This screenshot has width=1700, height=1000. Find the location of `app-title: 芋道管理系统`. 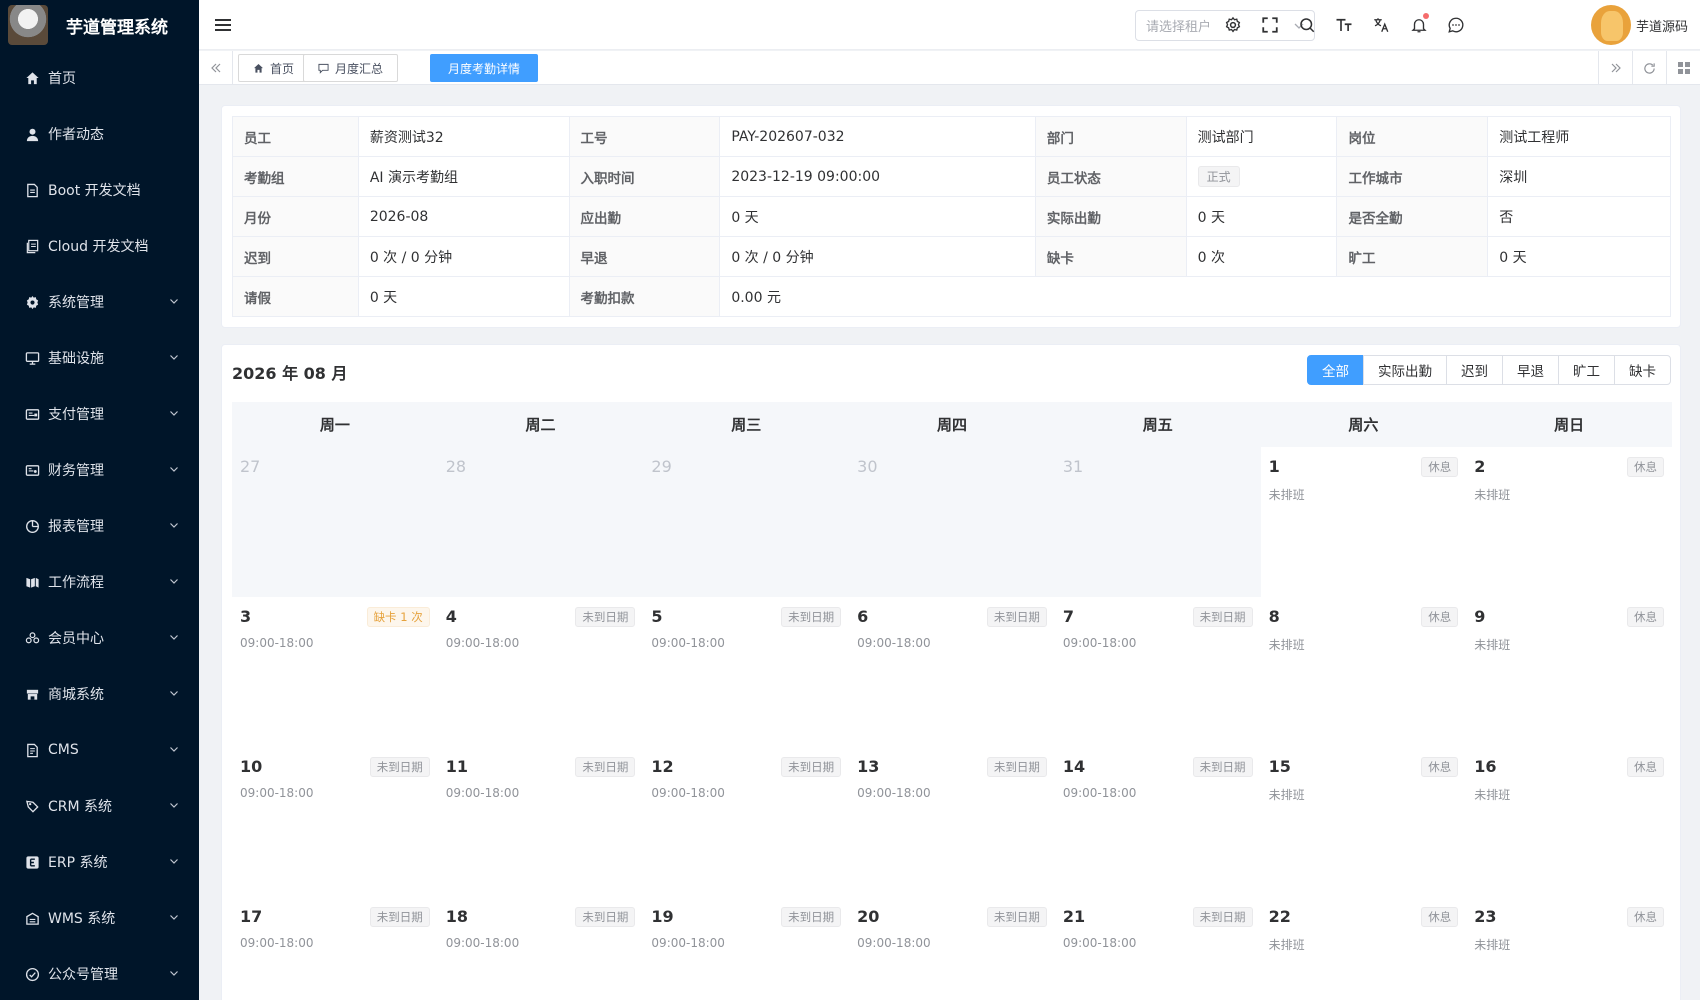

app-title: 芋道管理系统 is located at coordinates (117, 27).